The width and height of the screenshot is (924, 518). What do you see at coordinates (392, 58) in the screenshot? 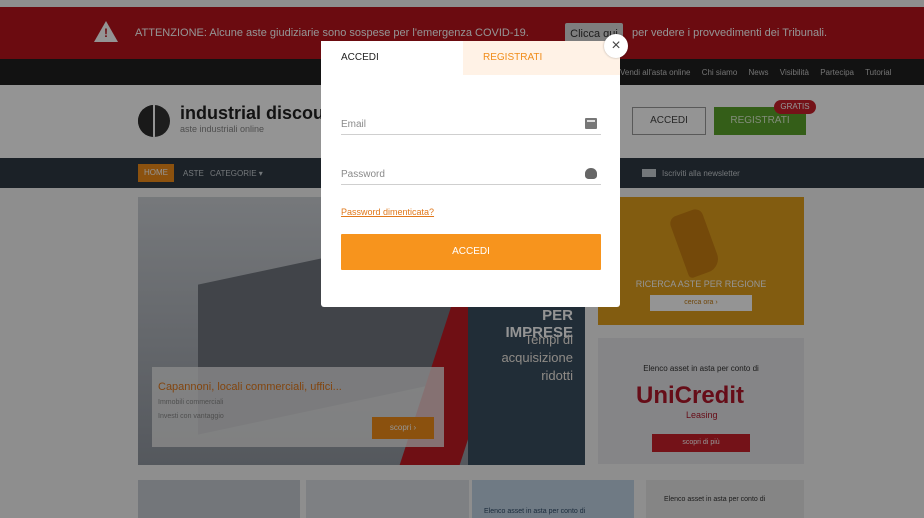
I see `tab-login: ACCEDI` at bounding box center [392, 58].